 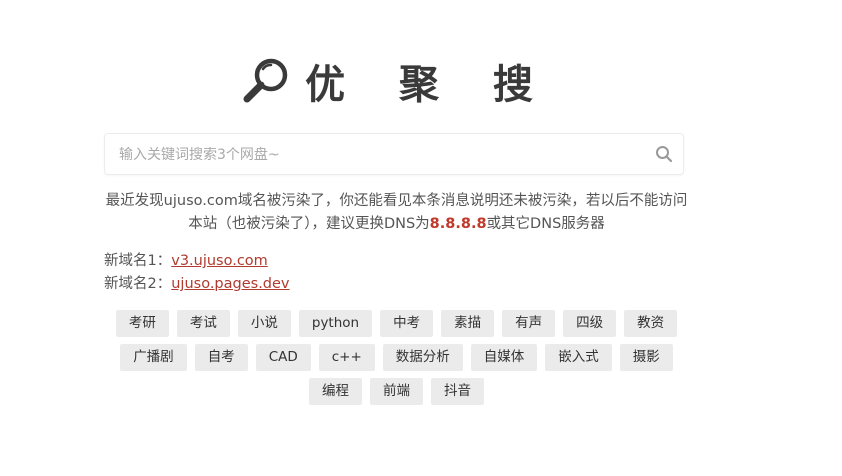 What do you see at coordinates (457, 391) in the screenshot?
I see `tag-douyin: 抖音` at bounding box center [457, 391].